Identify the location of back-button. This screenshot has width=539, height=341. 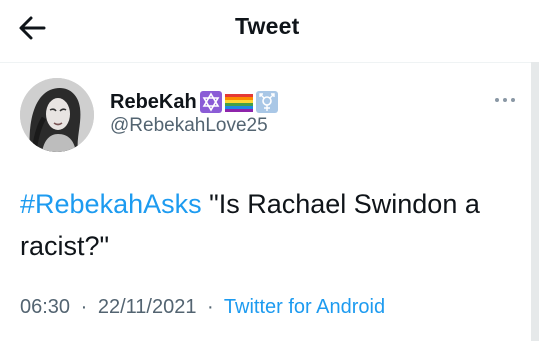
(32, 28).